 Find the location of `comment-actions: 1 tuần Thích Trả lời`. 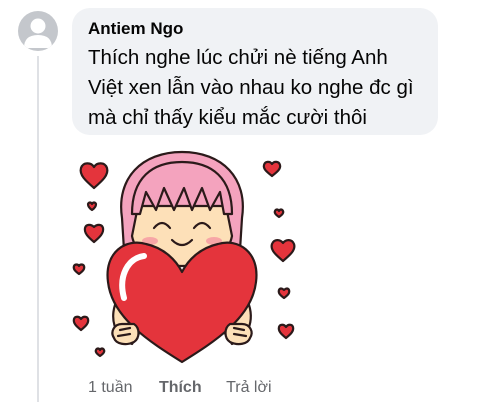

comment-actions: 1 tuần Thích Trả lời is located at coordinates (180, 388).